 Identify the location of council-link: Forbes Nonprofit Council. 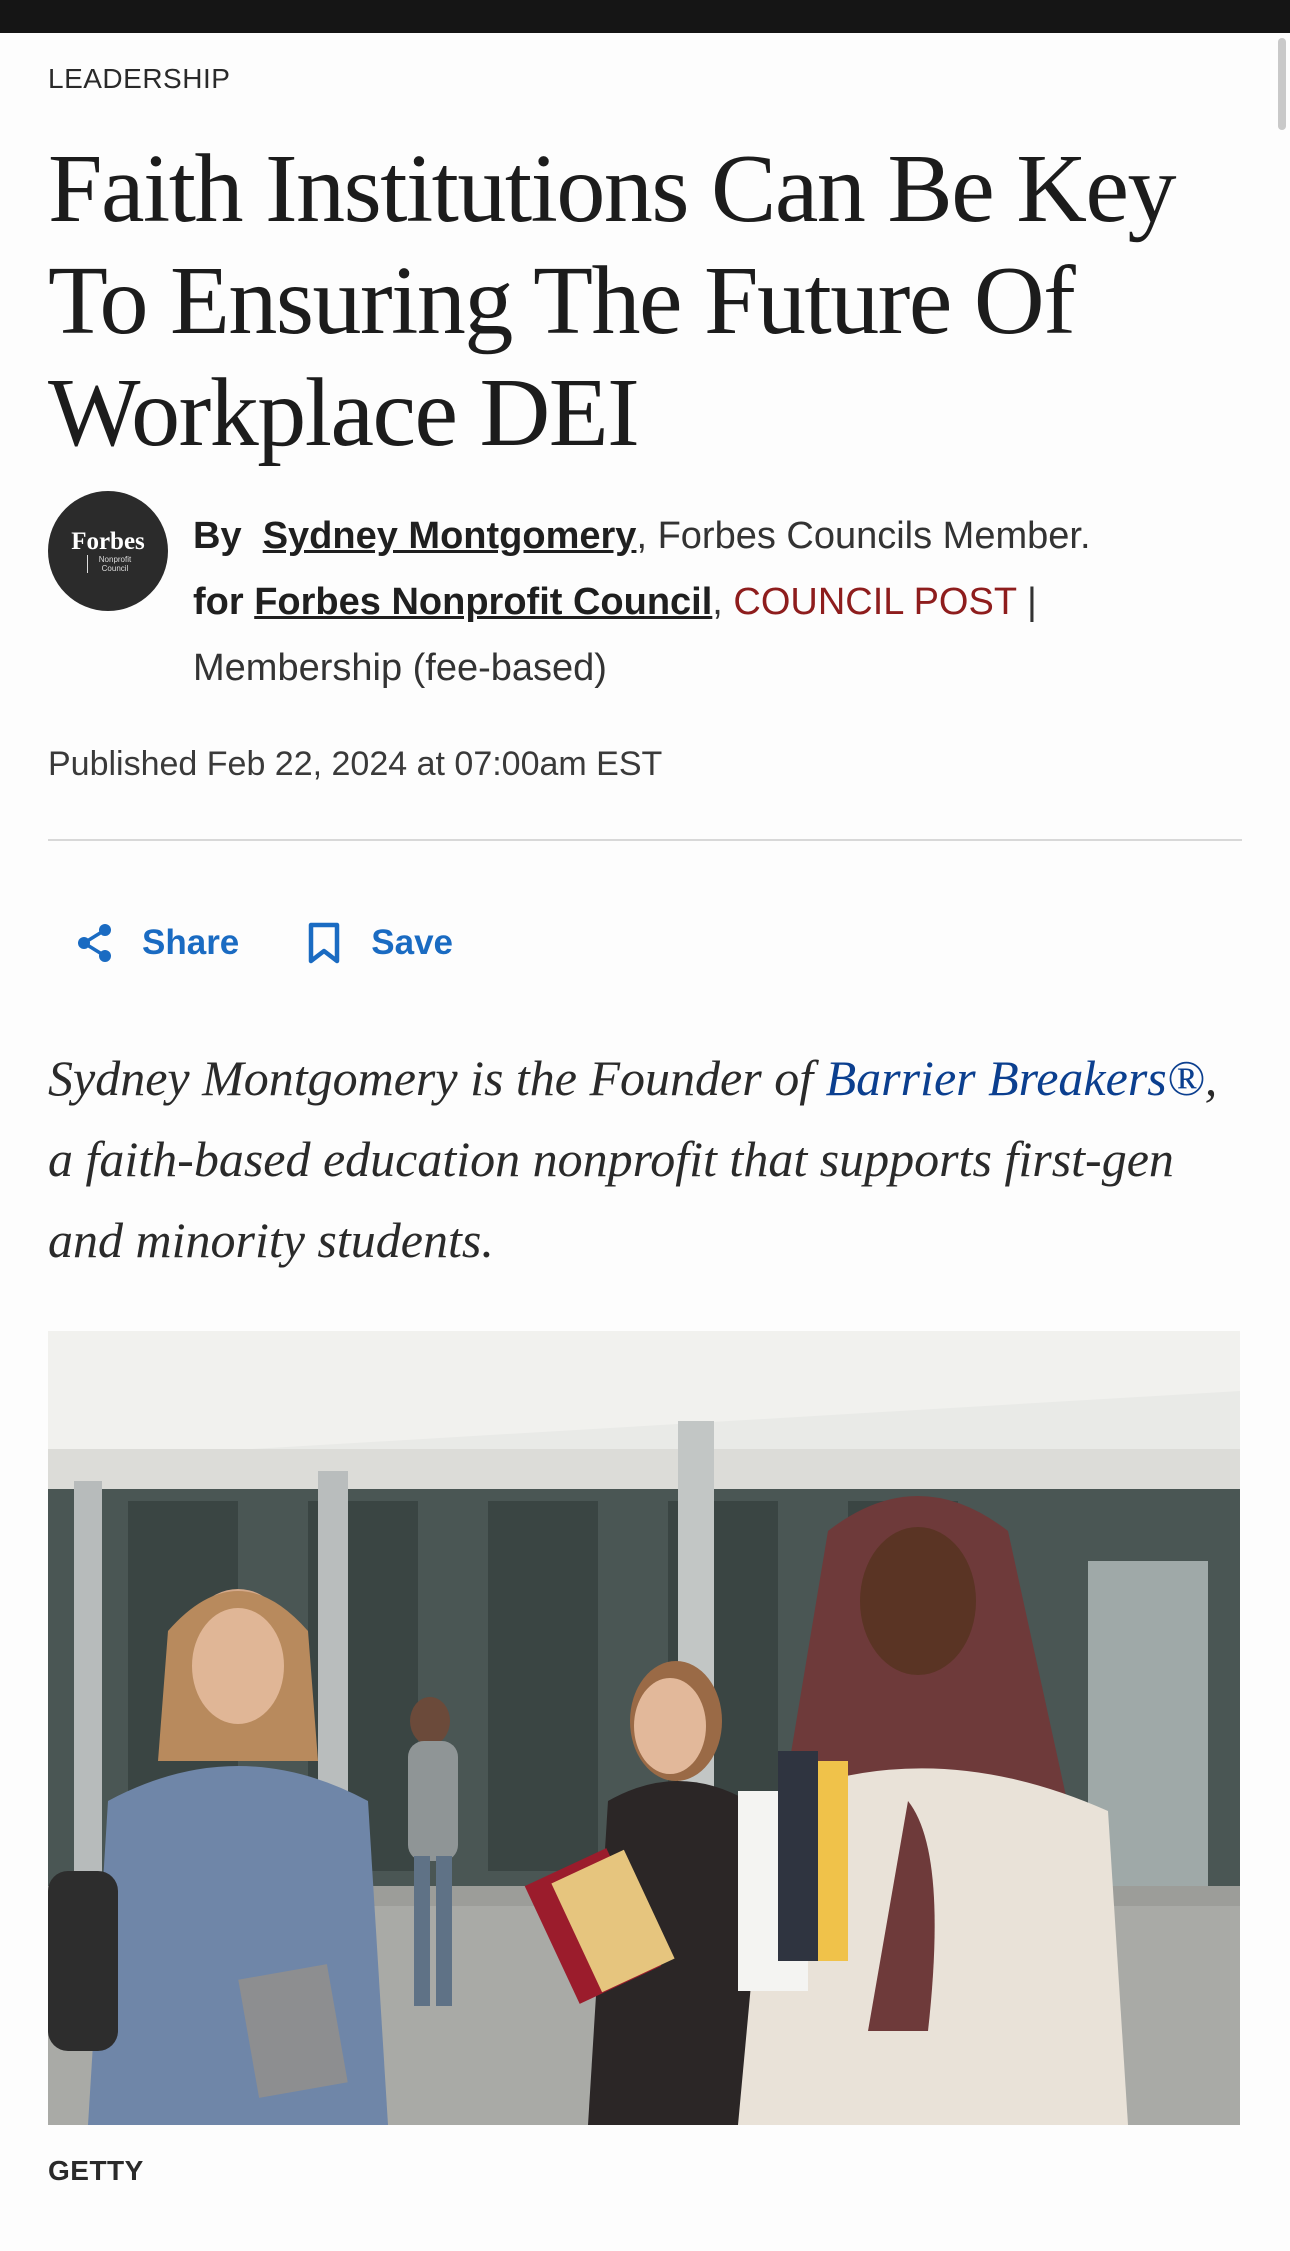
(483, 602).